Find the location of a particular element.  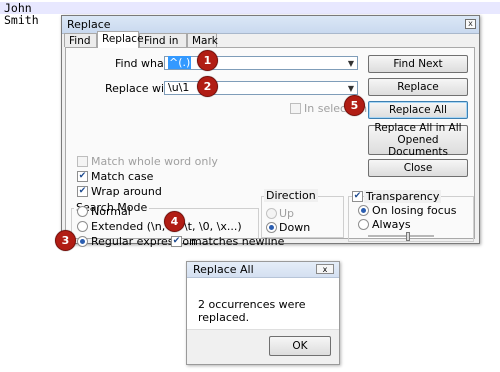

message-text: 2 occurrences were replaced. is located at coordinates (252, 311).